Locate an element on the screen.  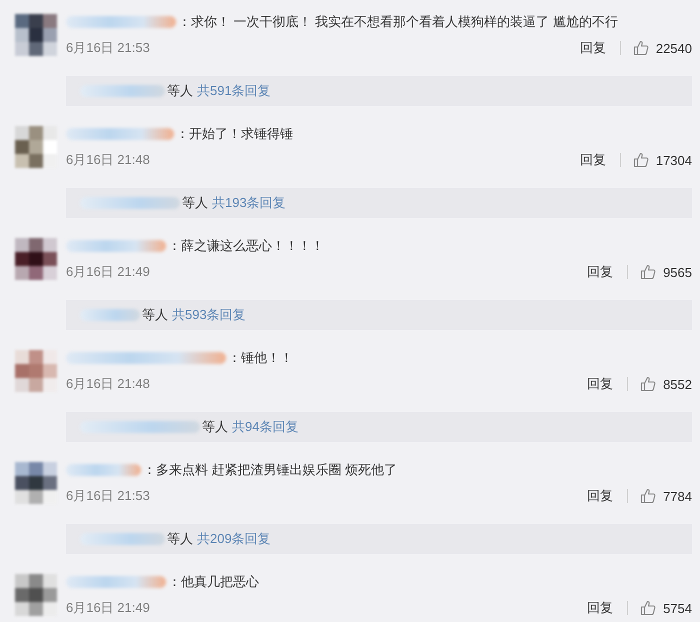
comment-text: ：薛之谦这么恶心！！！！ is located at coordinates (246, 246).